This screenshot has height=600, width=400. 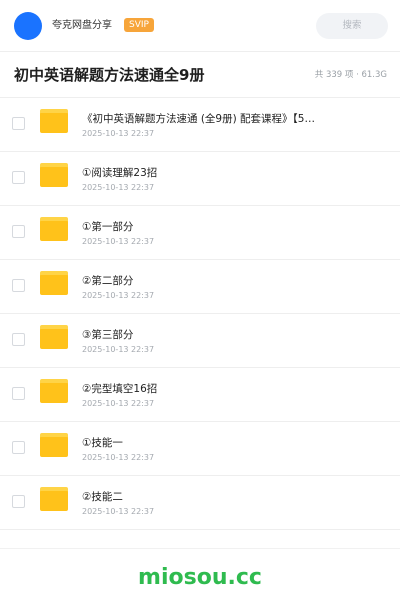 I want to click on list-item: ②第二部分 2025-10-13 22:37, so click(x=200, y=287).